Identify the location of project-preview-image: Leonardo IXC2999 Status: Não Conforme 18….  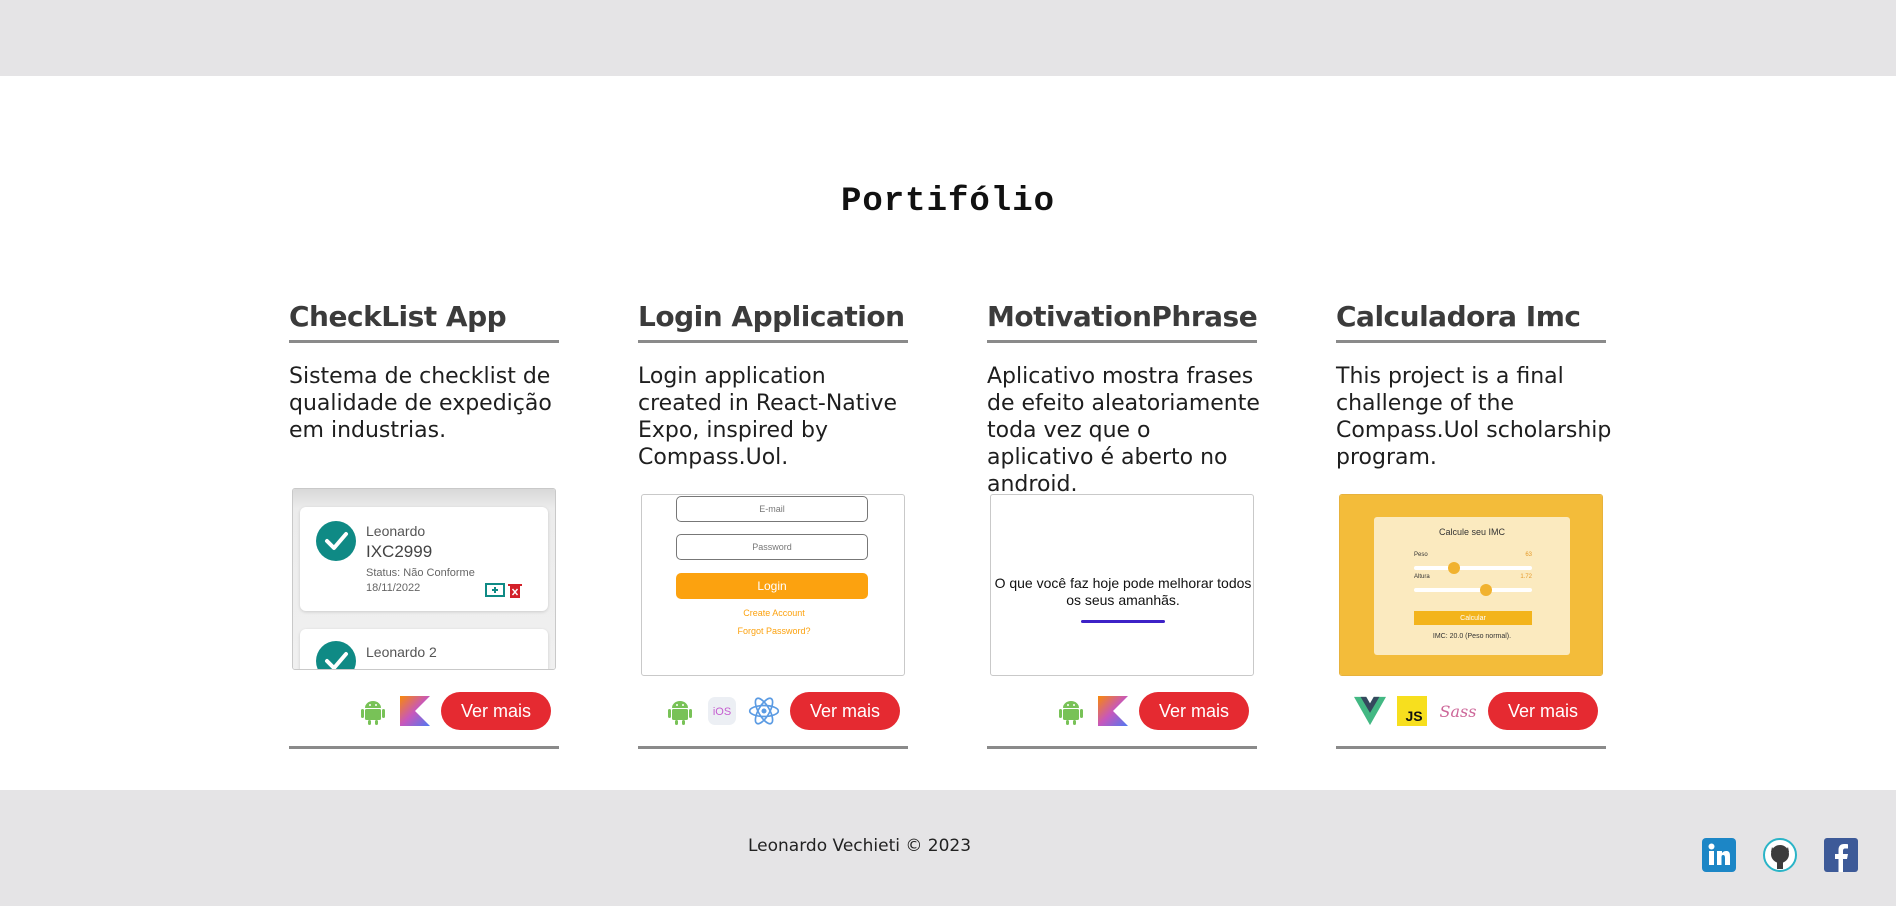
(424, 579).